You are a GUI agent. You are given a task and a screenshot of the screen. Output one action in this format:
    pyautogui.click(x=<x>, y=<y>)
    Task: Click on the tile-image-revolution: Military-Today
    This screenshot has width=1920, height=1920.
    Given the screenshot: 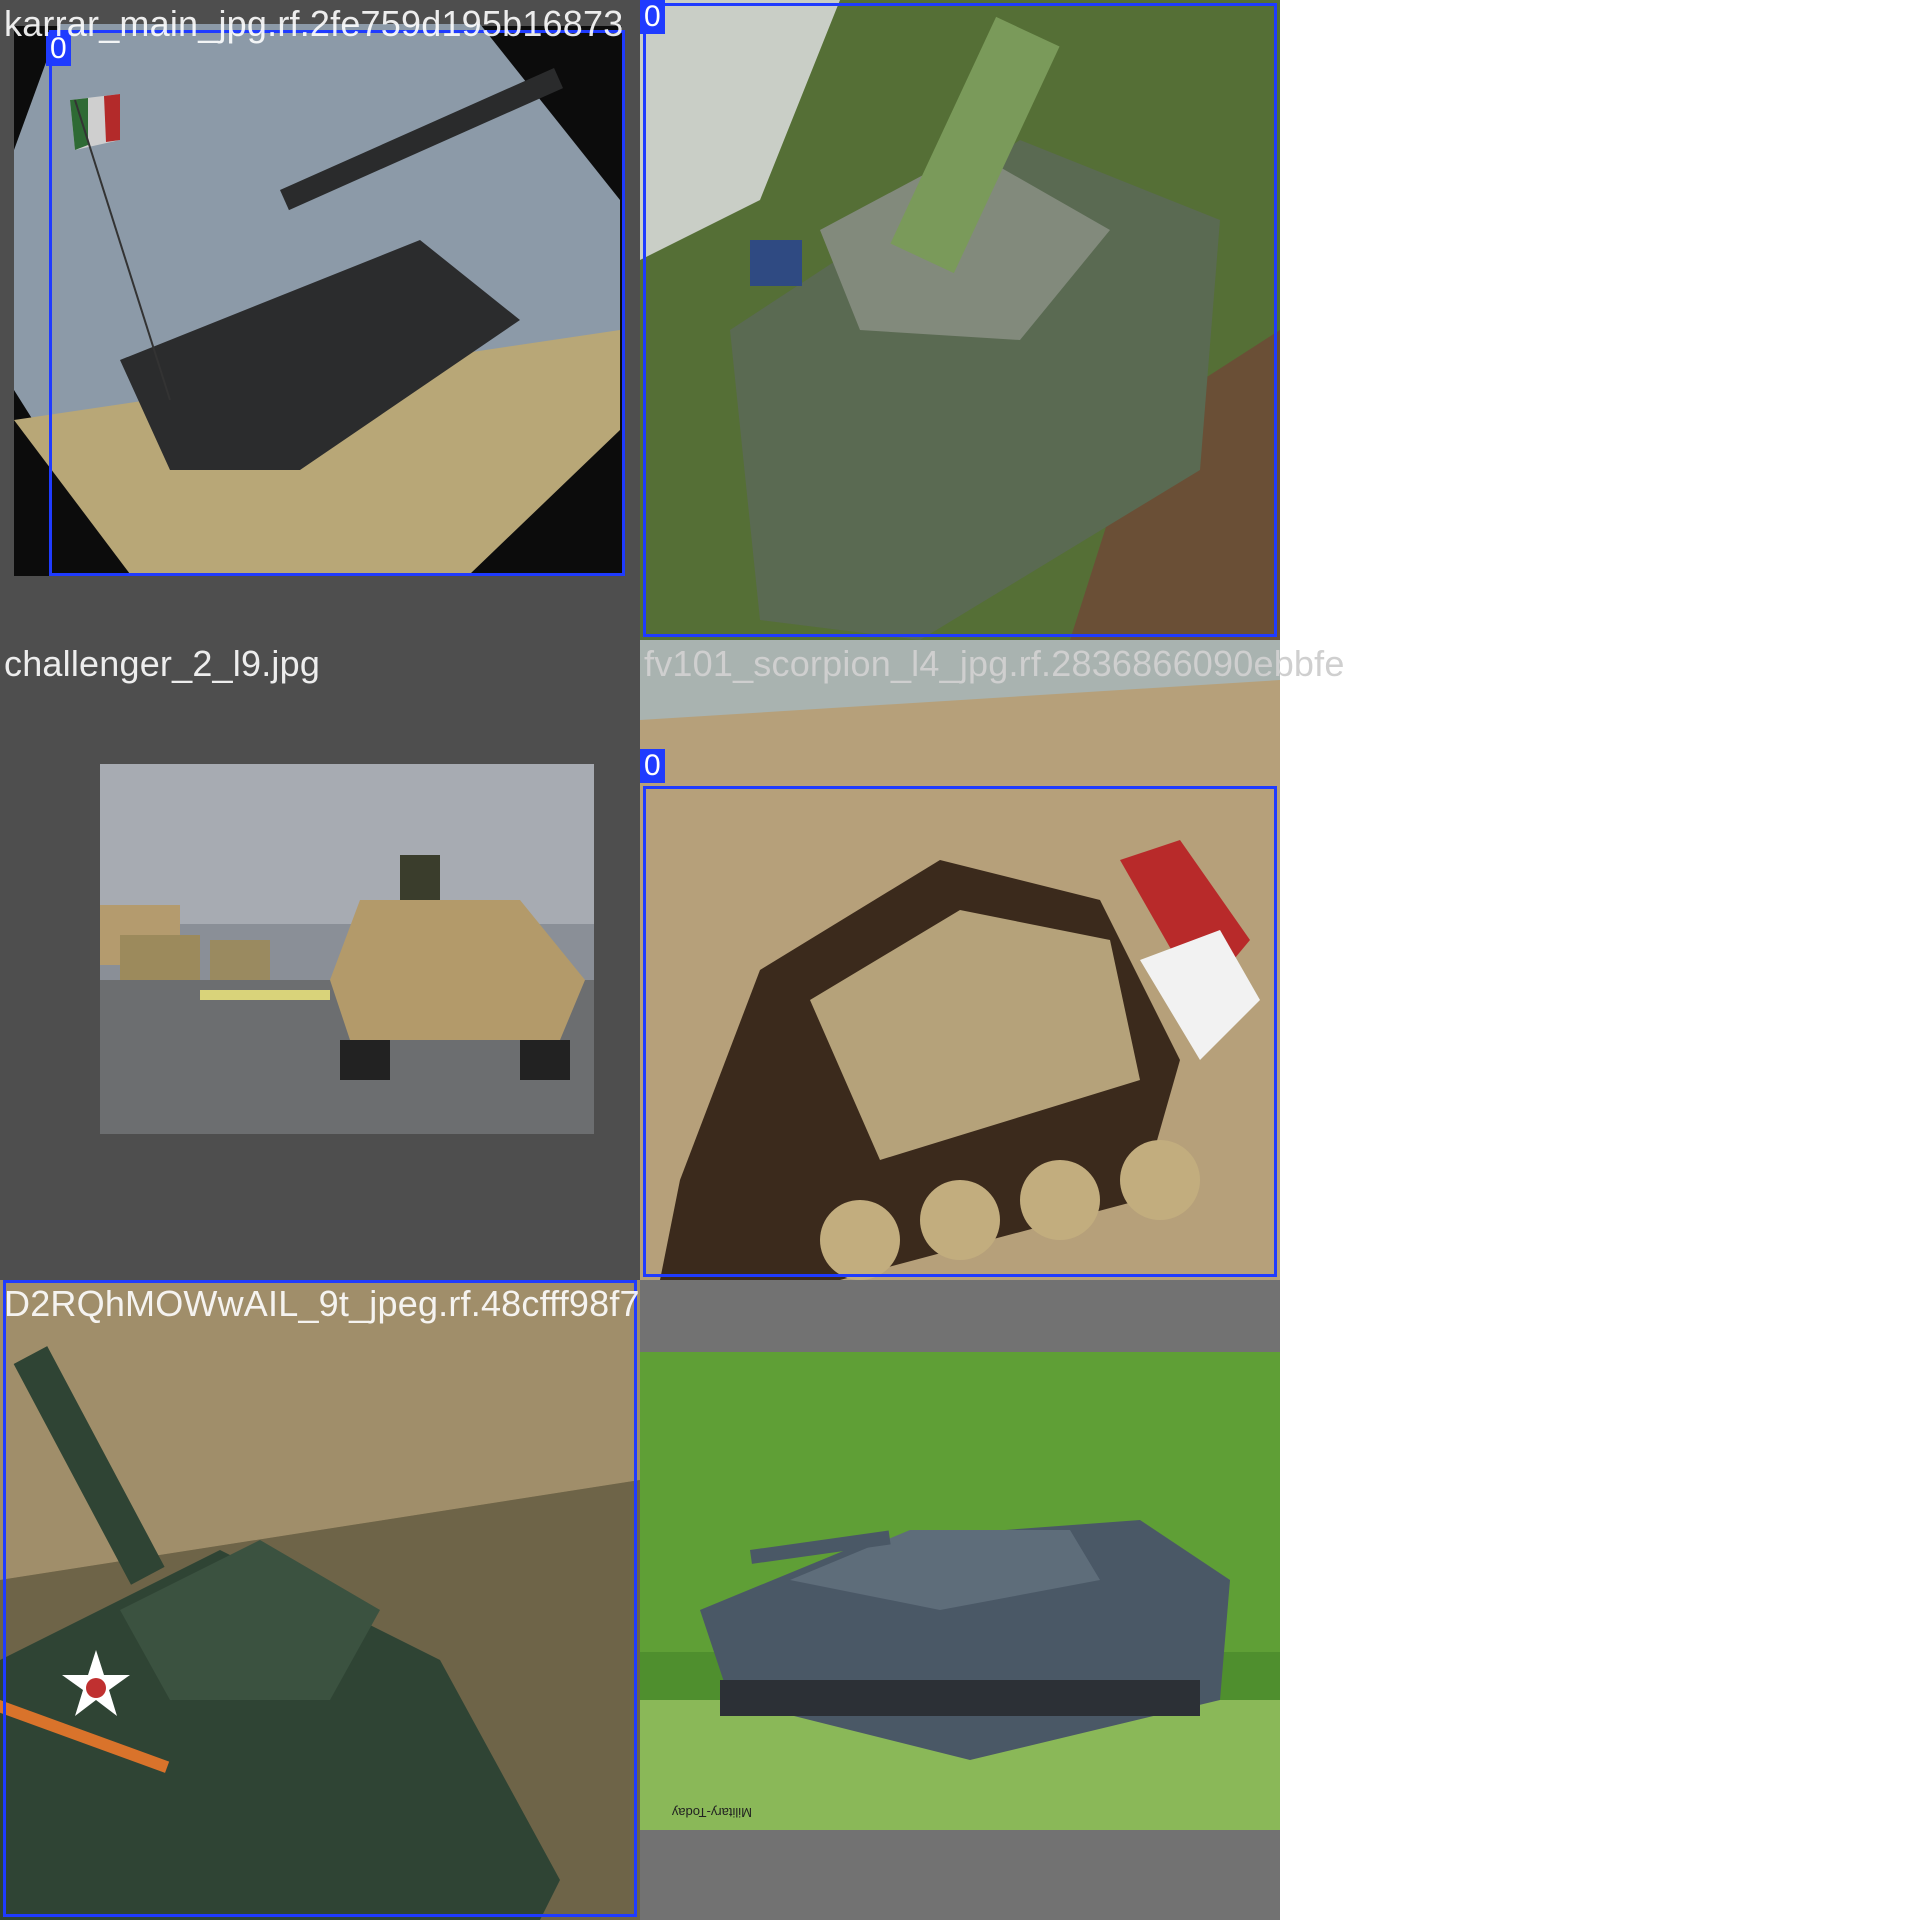 What is the action you would take?
    pyautogui.click(x=960, y=1600)
    